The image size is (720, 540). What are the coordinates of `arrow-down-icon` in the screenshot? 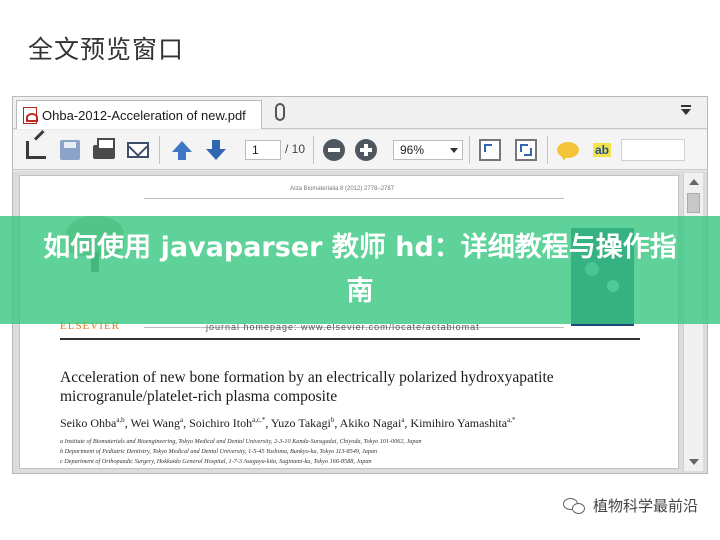 It's located at (216, 149).